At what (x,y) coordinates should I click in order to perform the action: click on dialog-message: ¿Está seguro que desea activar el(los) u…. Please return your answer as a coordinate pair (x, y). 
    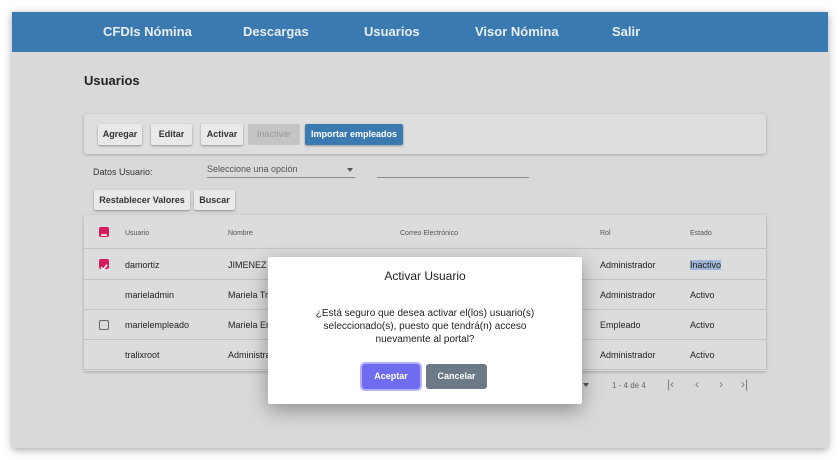
    Looking at the image, I should click on (425, 326).